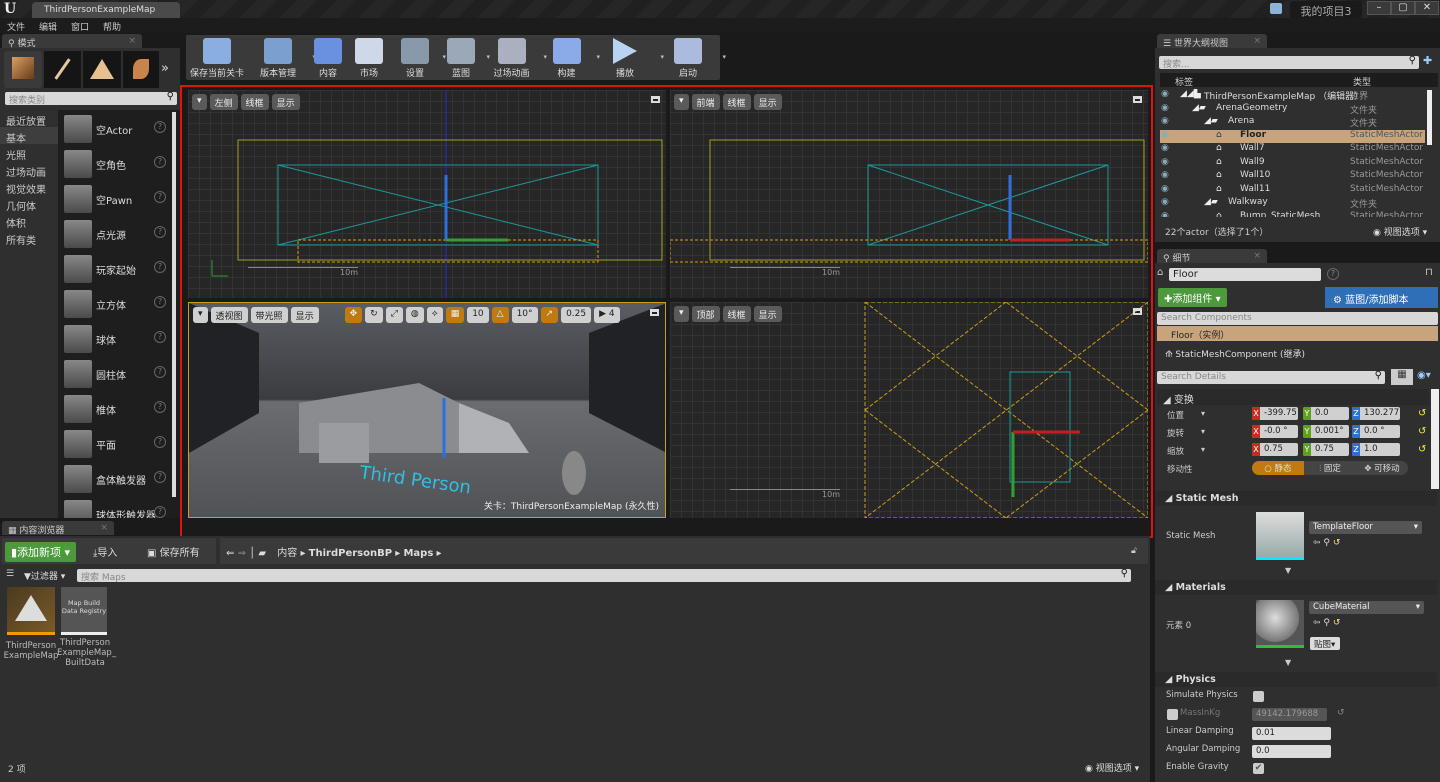 This screenshot has width=1440, height=782. Describe the element at coordinates (173, 551) in the screenshot. I see `save-all-button: ▣ 保存所有` at that location.